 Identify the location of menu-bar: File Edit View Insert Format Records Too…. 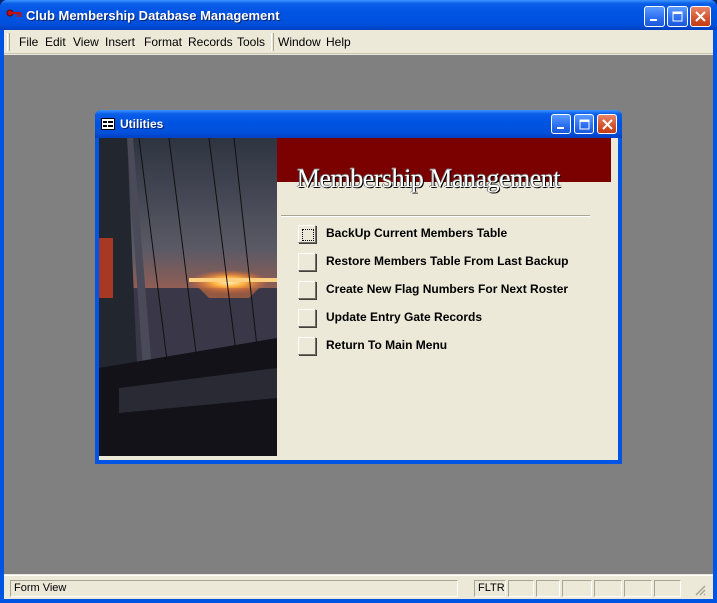
(358, 42).